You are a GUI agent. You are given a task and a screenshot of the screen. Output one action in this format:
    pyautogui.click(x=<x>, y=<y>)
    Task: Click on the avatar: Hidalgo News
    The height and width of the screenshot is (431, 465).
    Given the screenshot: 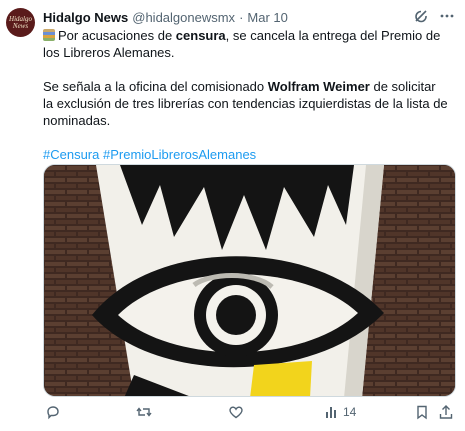 What is the action you would take?
    pyautogui.click(x=20, y=22)
    